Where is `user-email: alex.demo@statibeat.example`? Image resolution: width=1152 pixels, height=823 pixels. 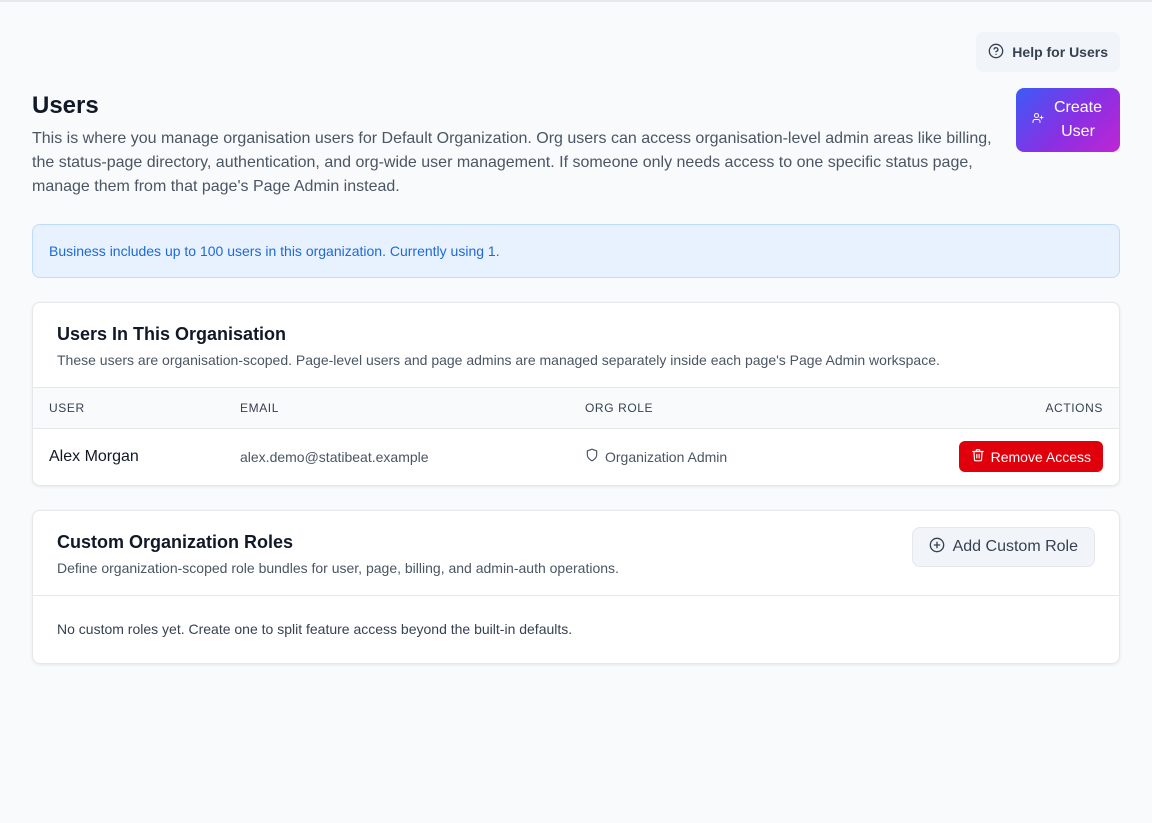
user-email: alex.demo@statibeat.example is located at coordinates (334, 457).